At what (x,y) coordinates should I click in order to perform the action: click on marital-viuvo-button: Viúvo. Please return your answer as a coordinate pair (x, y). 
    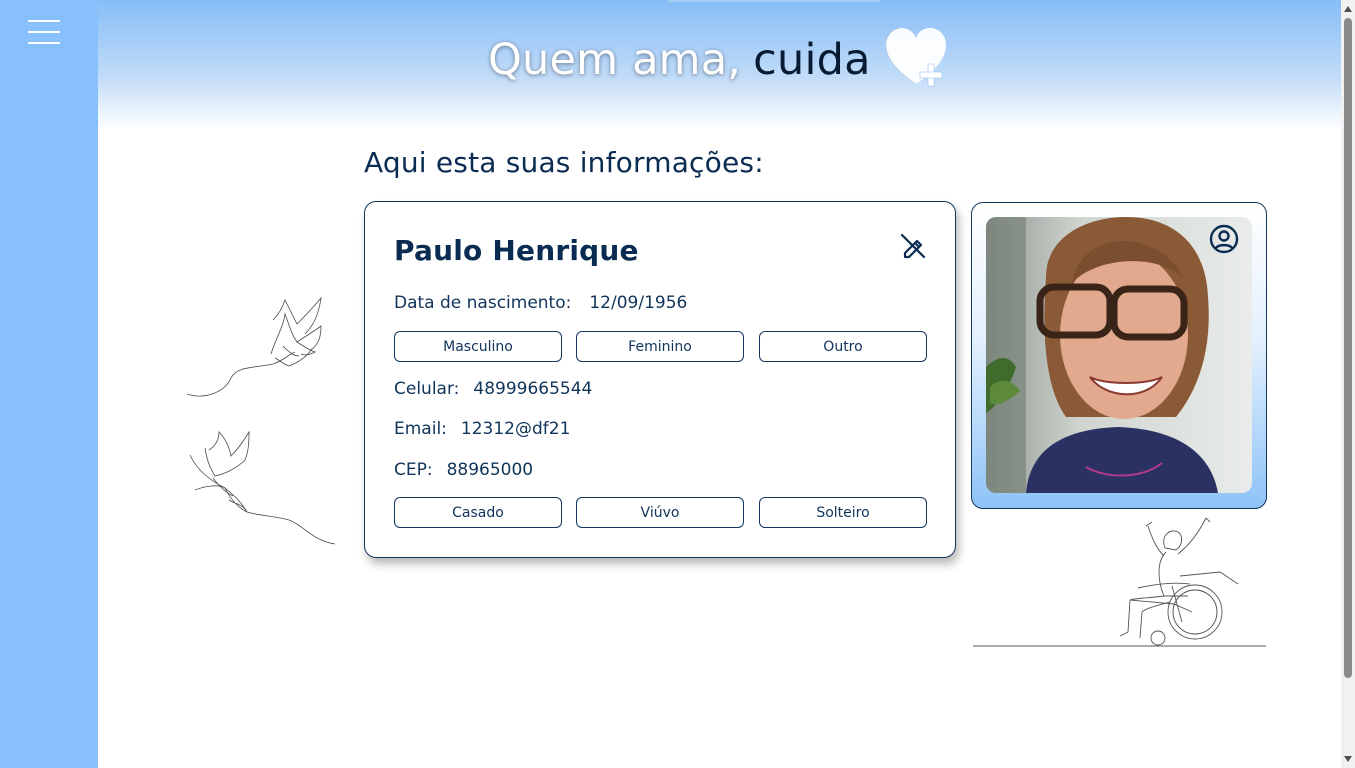
    Looking at the image, I should click on (660, 512).